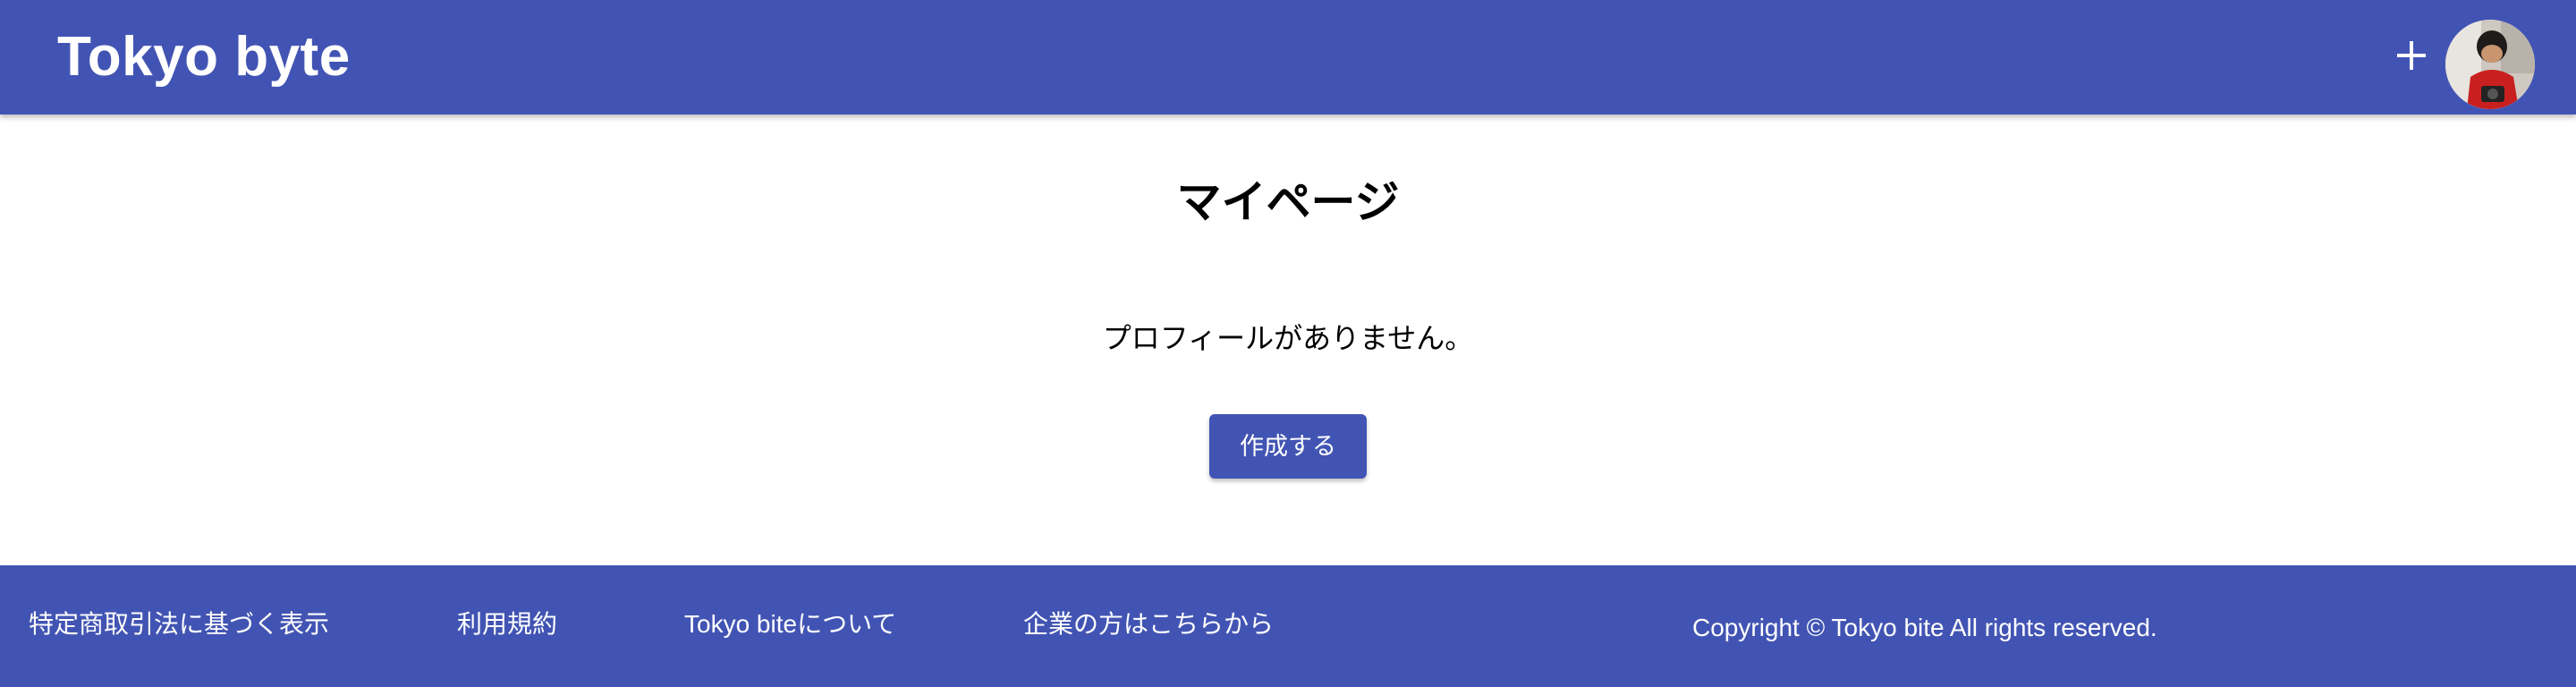  I want to click on avatar, so click(2490, 64).